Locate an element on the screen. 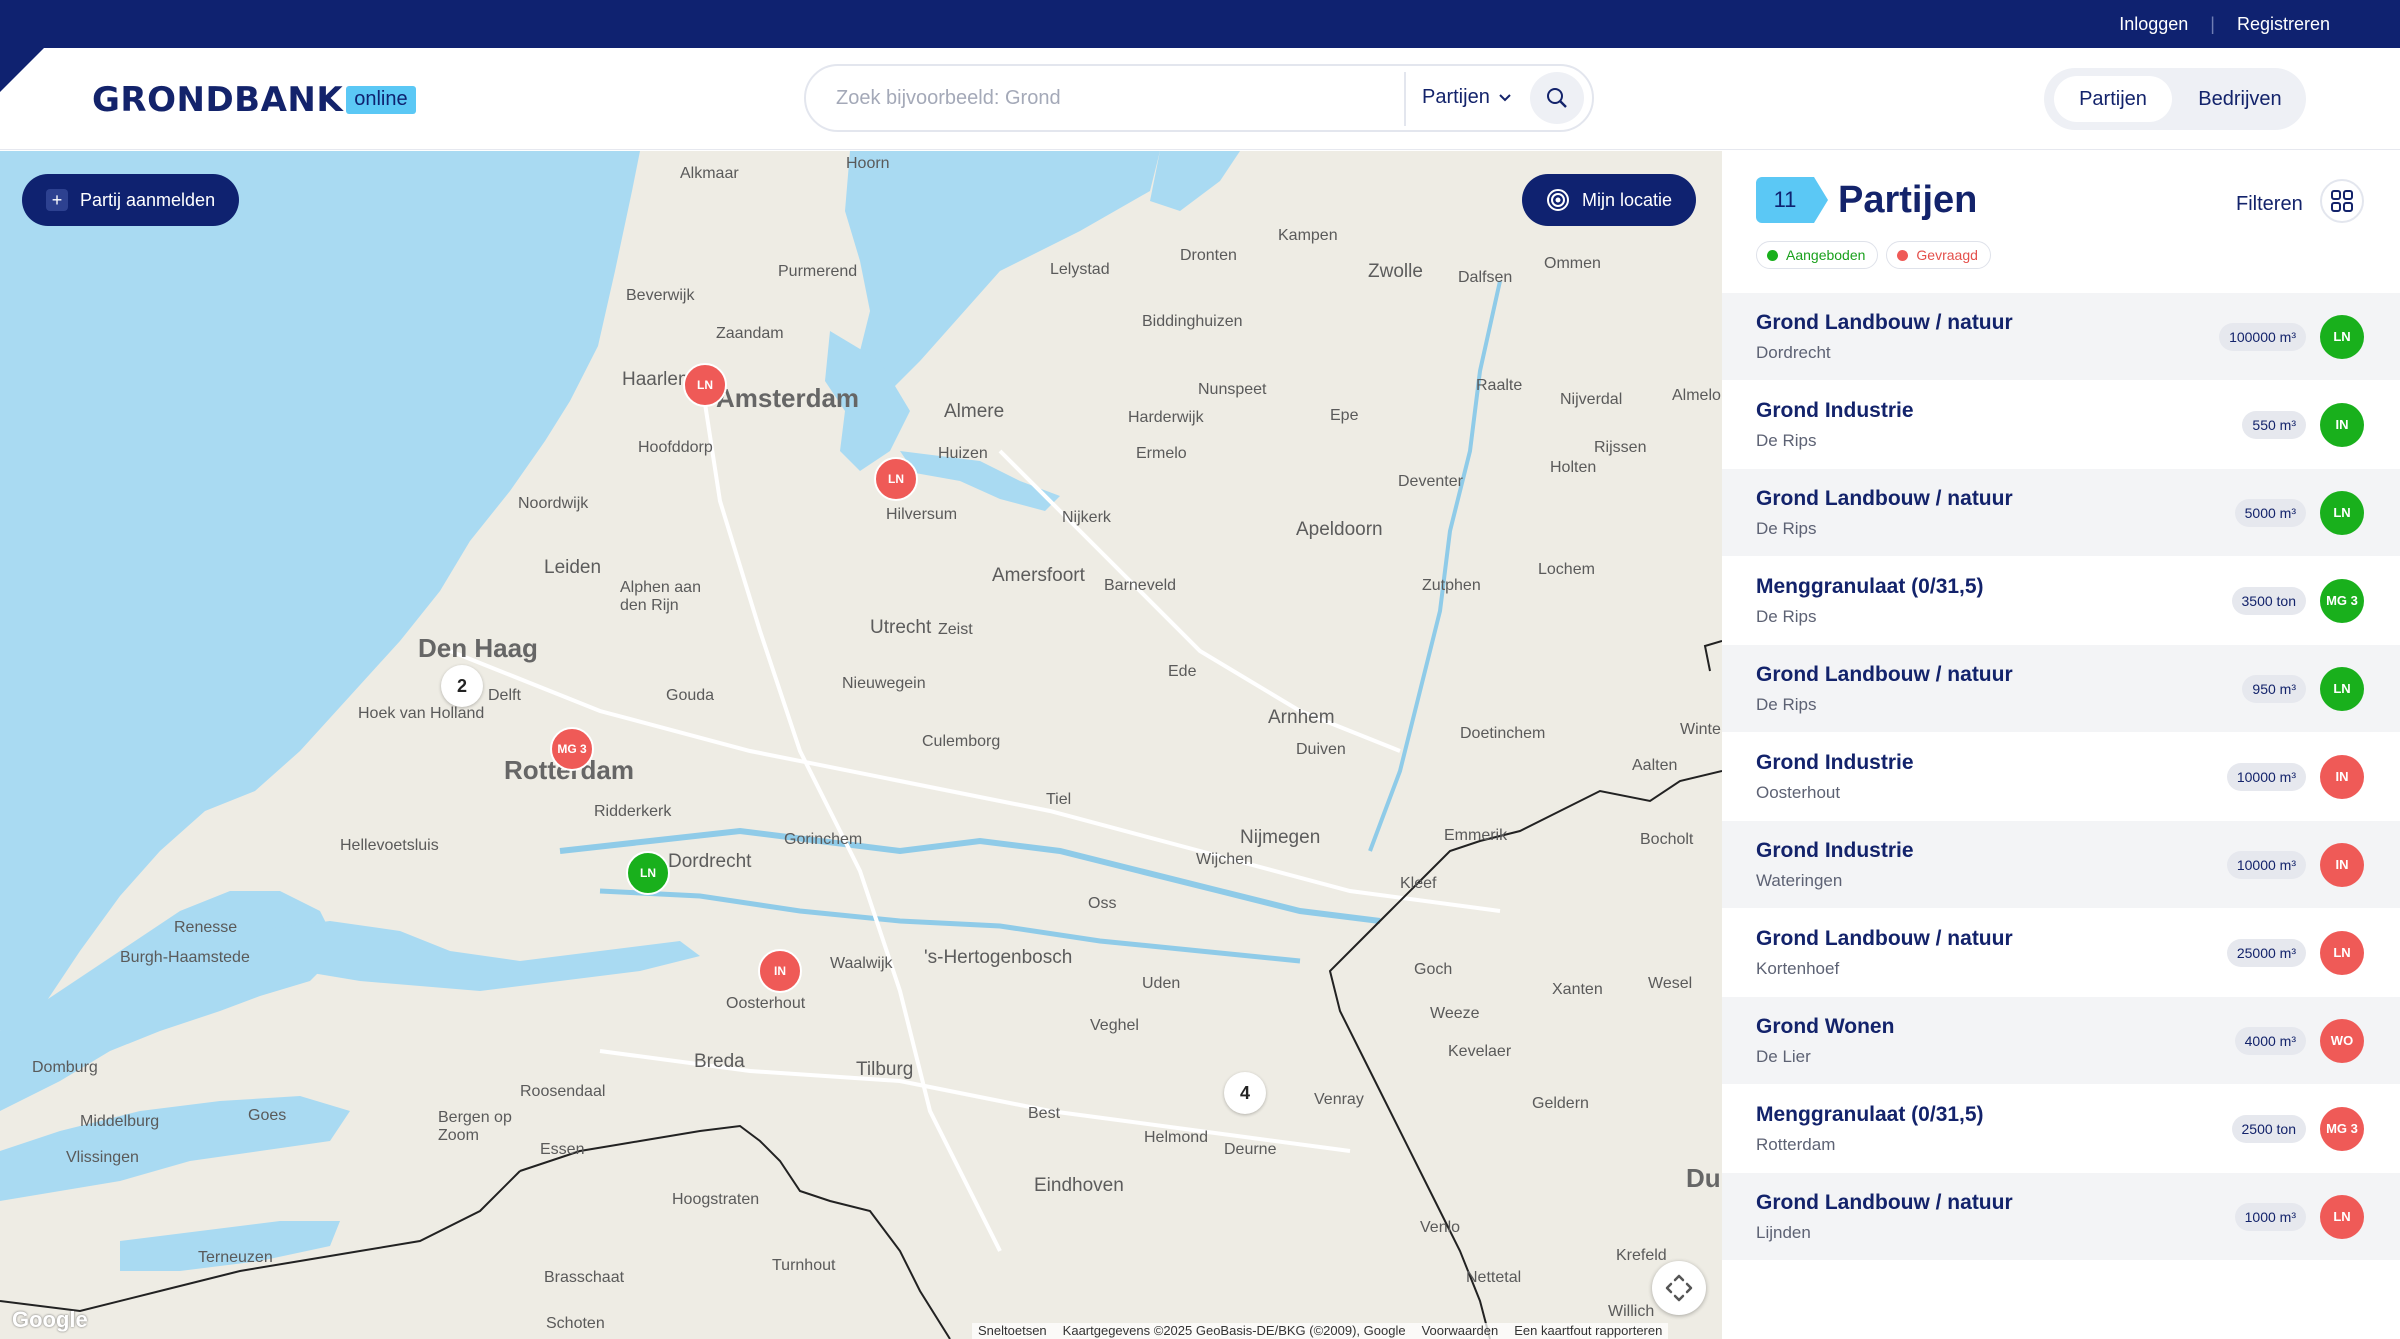  place-label: Schoten is located at coordinates (575, 1323).